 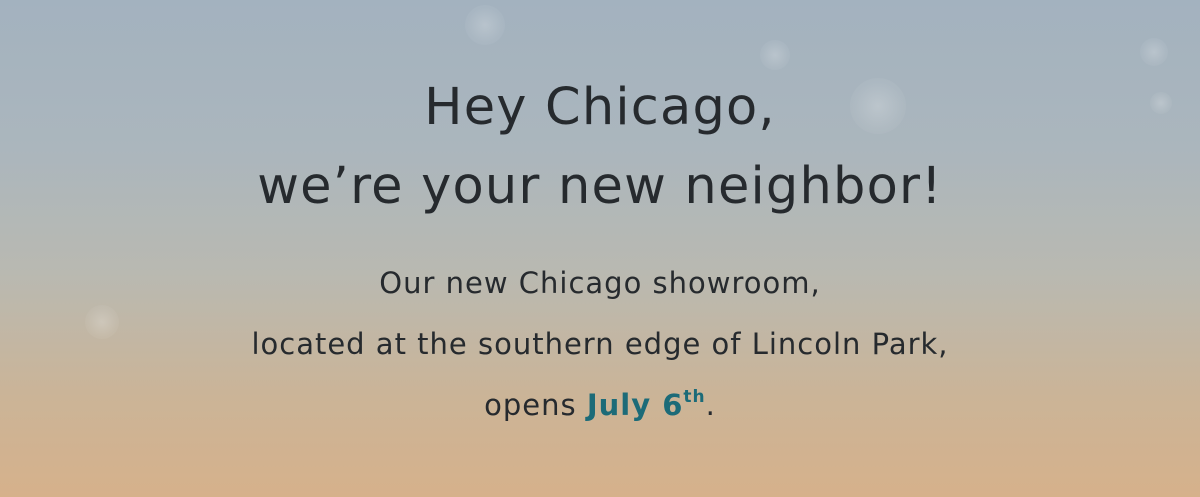 What do you see at coordinates (600, 107) in the screenshot?
I see `headline-line-1: Hey Chicago,` at bounding box center [600, 107].